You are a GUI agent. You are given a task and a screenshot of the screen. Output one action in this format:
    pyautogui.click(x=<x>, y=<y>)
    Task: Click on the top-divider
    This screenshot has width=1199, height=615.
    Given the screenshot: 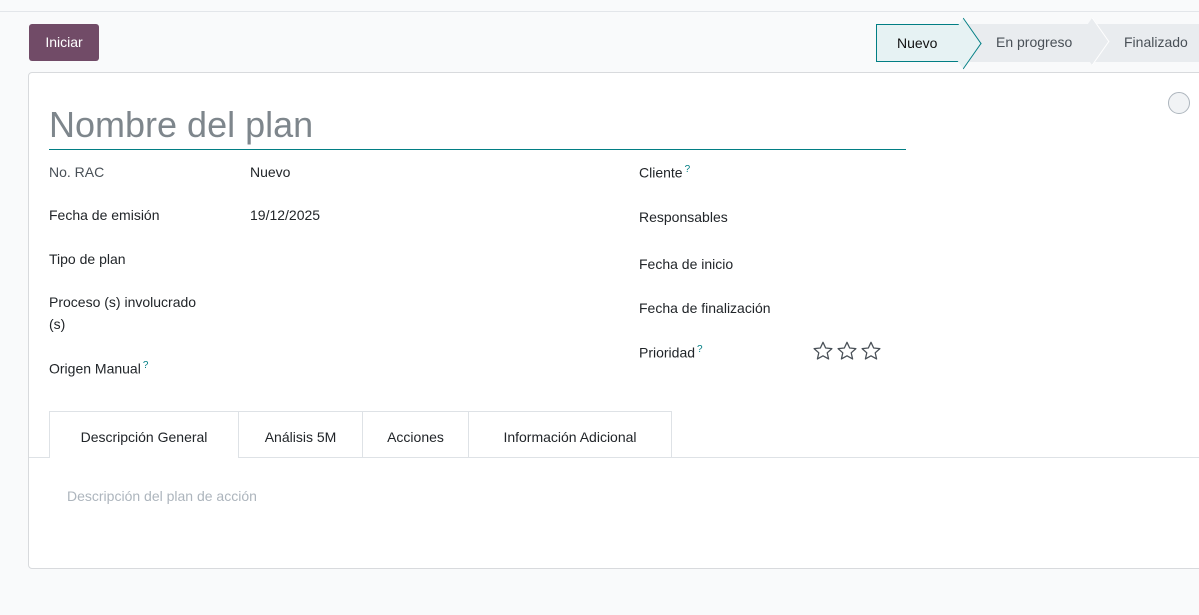 What is the action you would take?
    pyautogui.click(x=599, y=11)
    